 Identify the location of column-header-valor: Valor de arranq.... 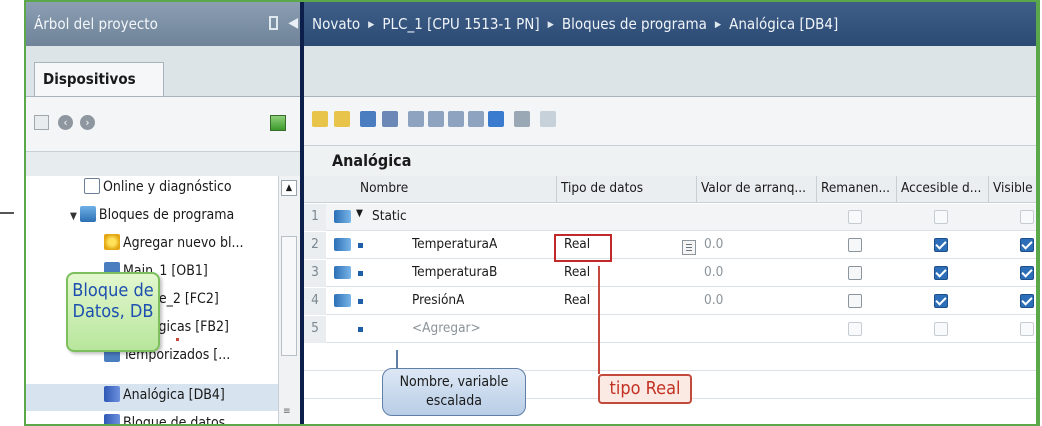
(756, 189).